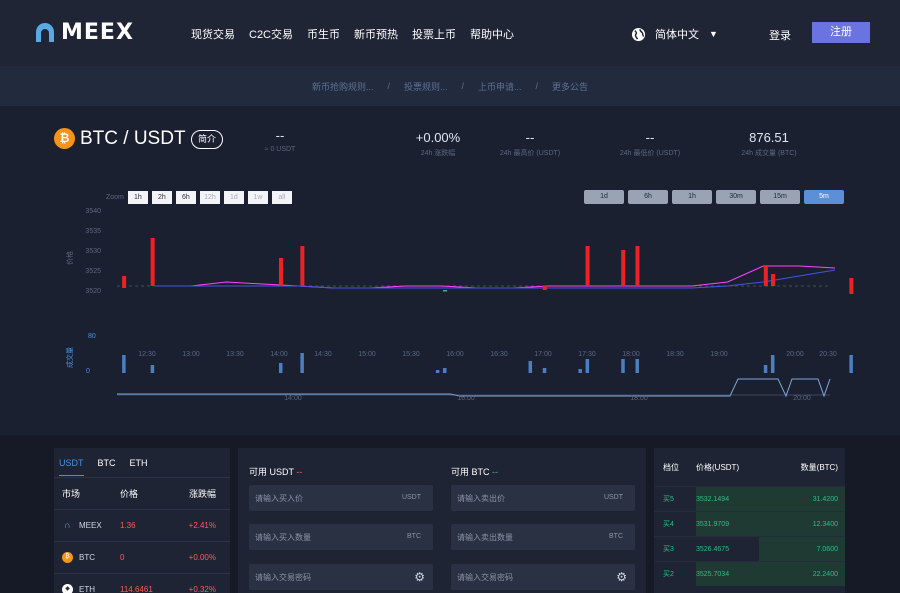  Describe the element at coordinates (97, 32) in the screenshot. I see `brand-name: MEEX` at that location.